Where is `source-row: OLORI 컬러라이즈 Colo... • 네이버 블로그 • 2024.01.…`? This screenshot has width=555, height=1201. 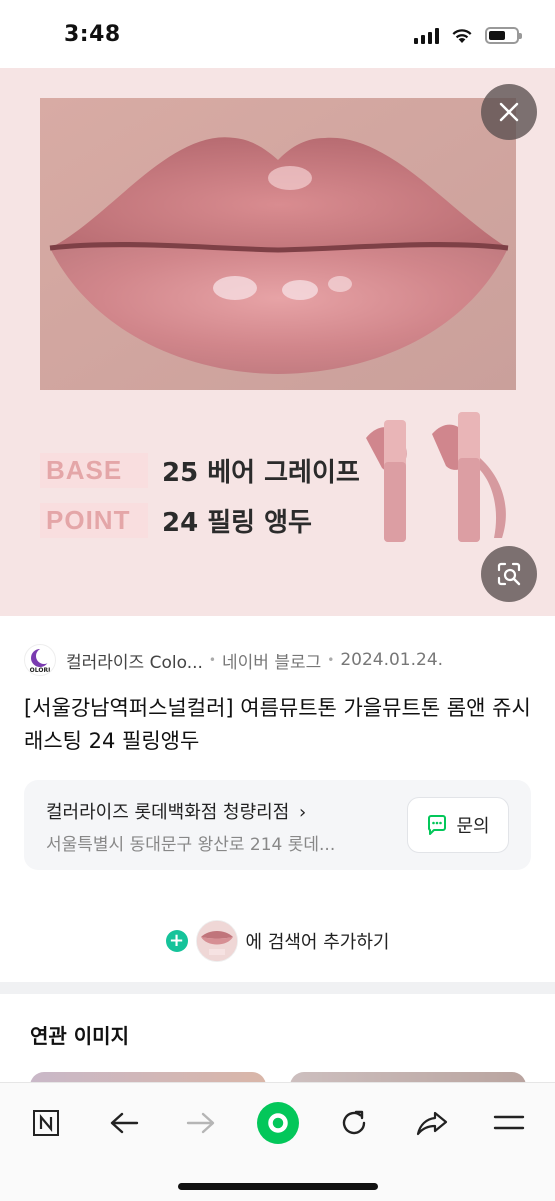
source-row: OLORI 컬러라이즈 Colo... • 네이버 블로그 • 2024.01.… is located at coordinates (279, 660).